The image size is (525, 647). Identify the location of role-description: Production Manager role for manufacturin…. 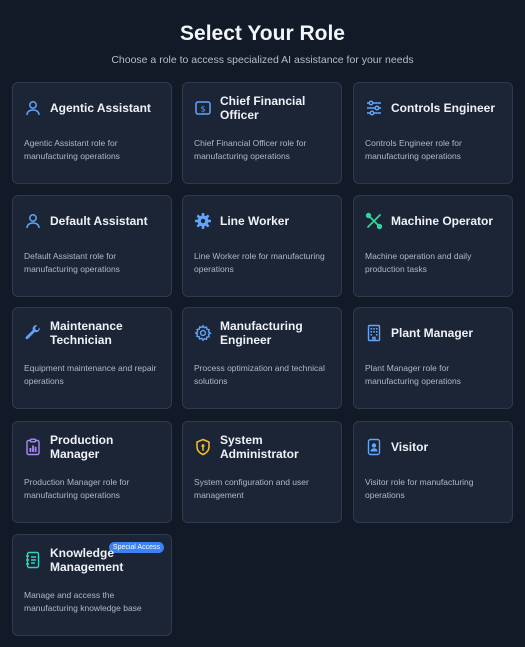
(77, 488).